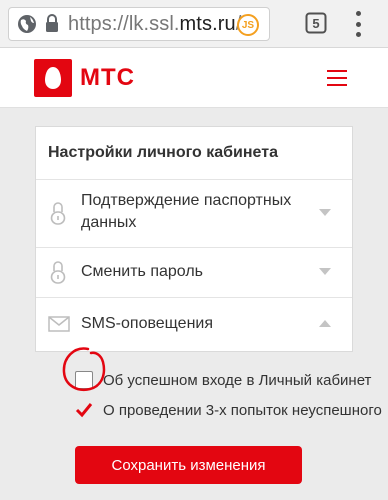 Image resolution: width=388 pixels, height=500 pixels. Describe the element at coordinates (186, 211) in the screenshot. I see `row-label: Подтверждение паспортных данных` at that location.